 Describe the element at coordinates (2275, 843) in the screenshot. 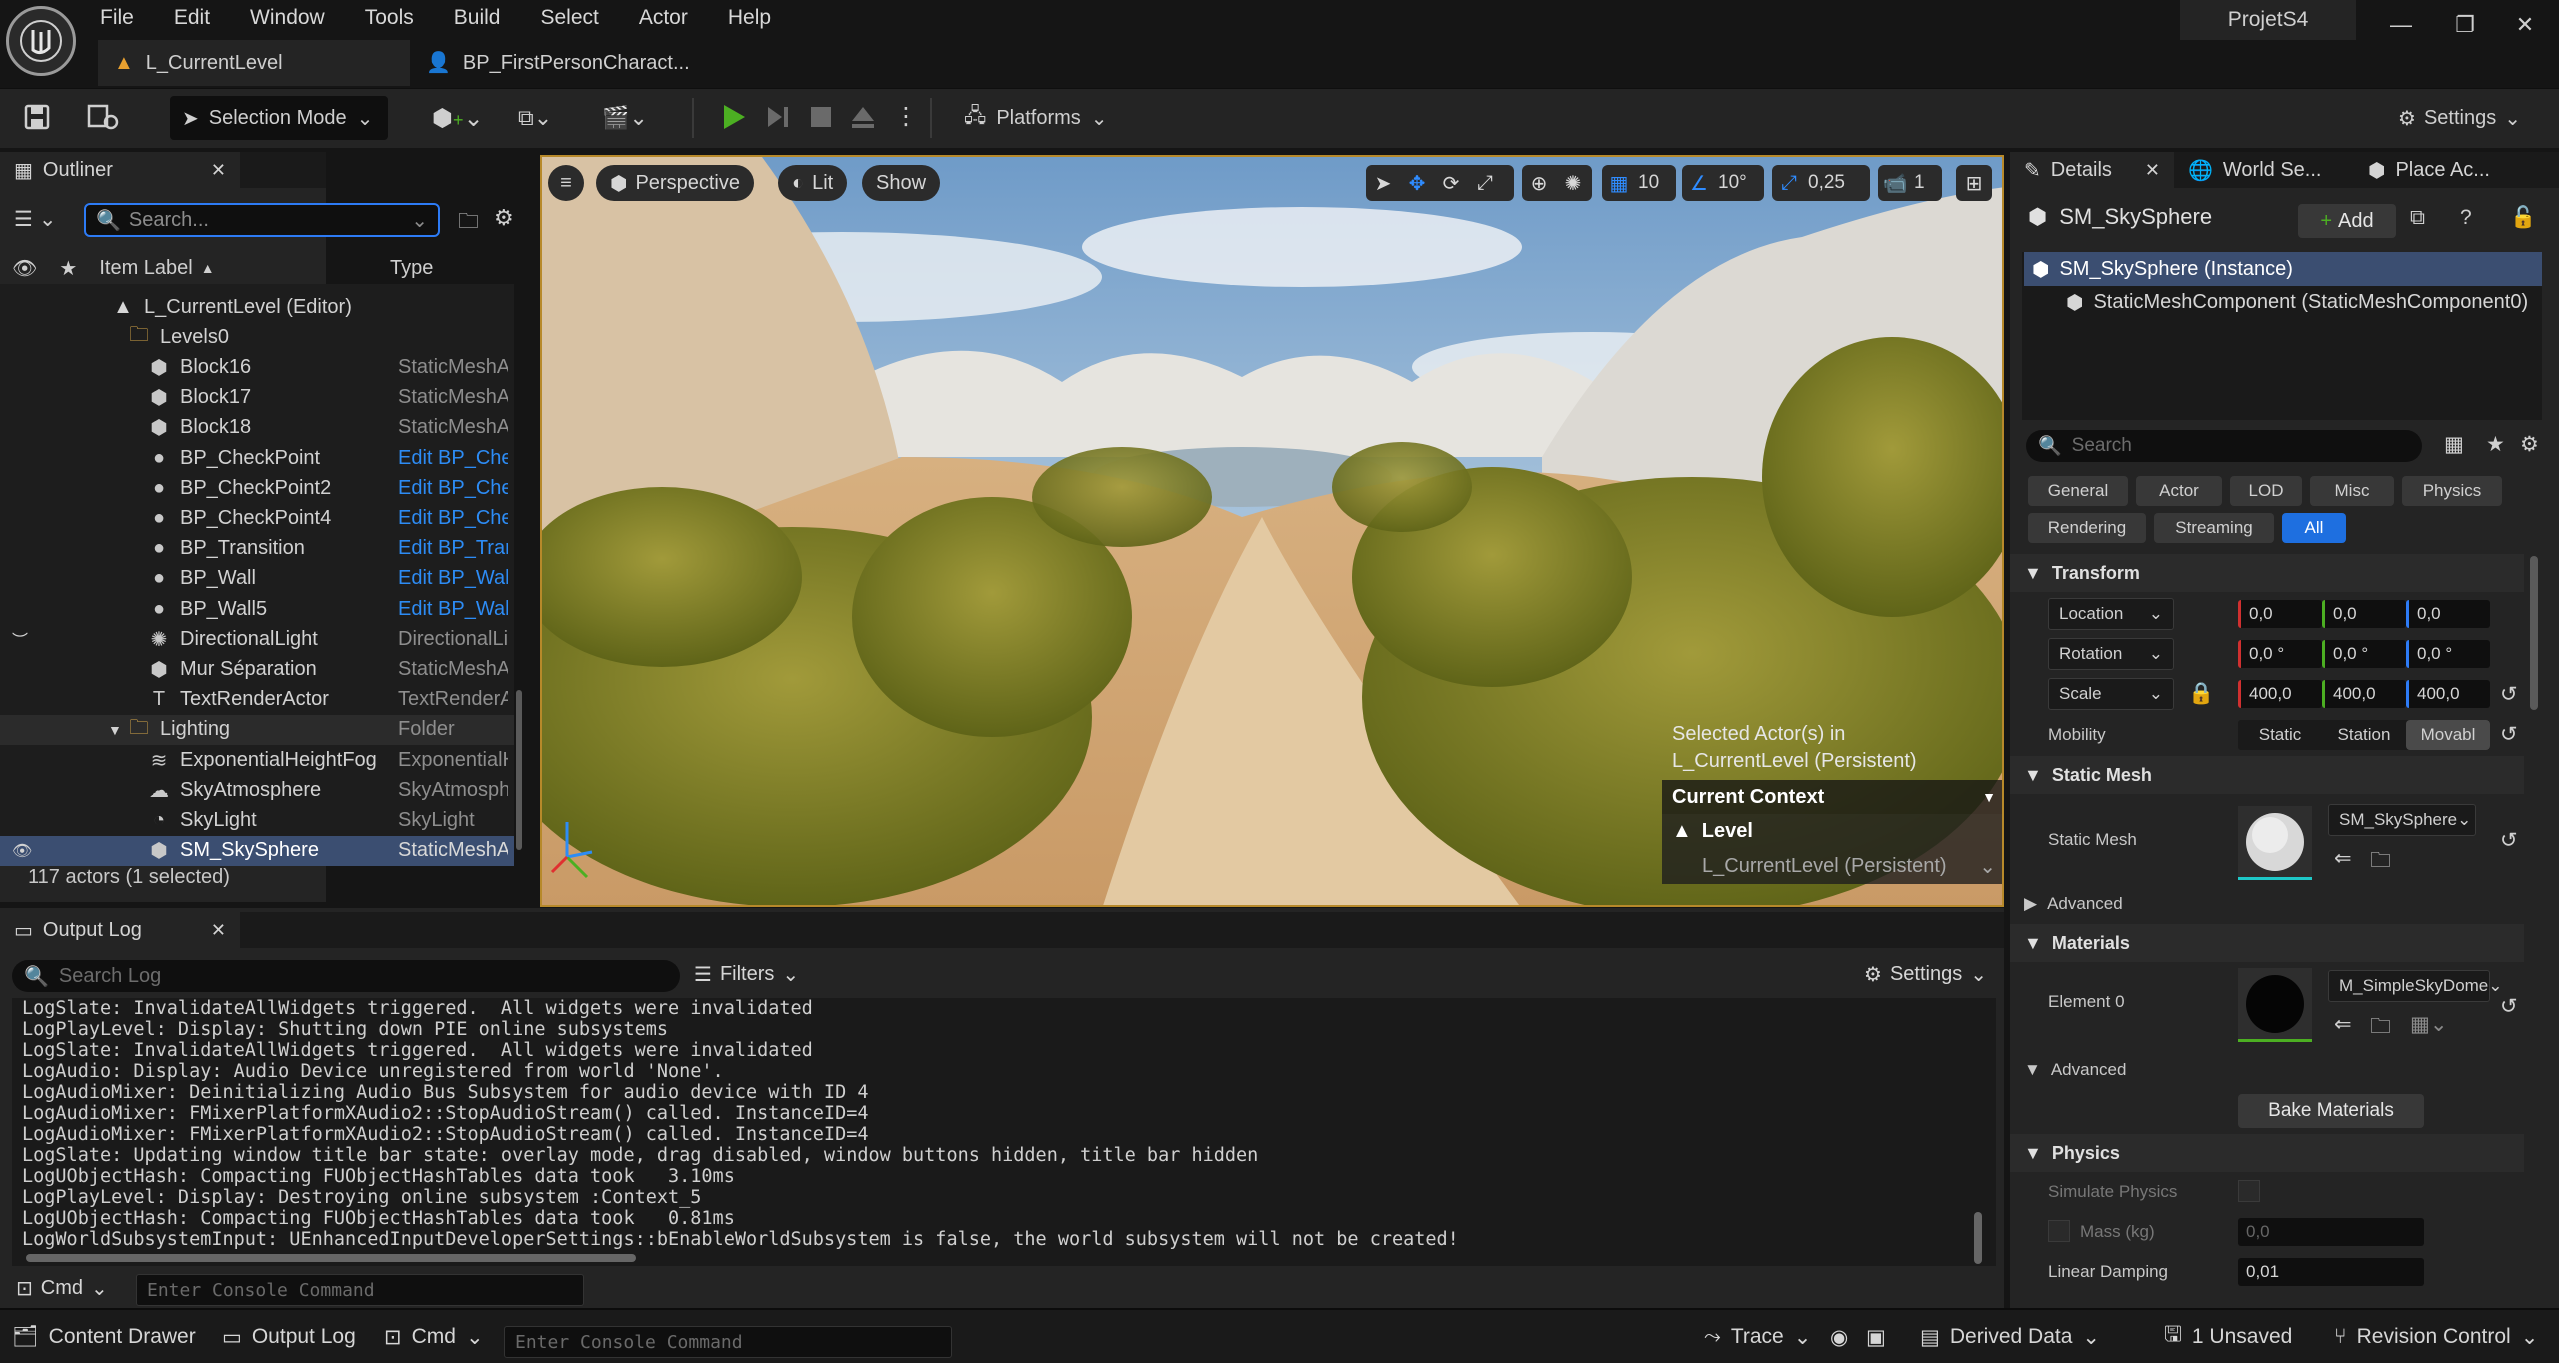

I see `static-mesh-thumbnail` at that location.